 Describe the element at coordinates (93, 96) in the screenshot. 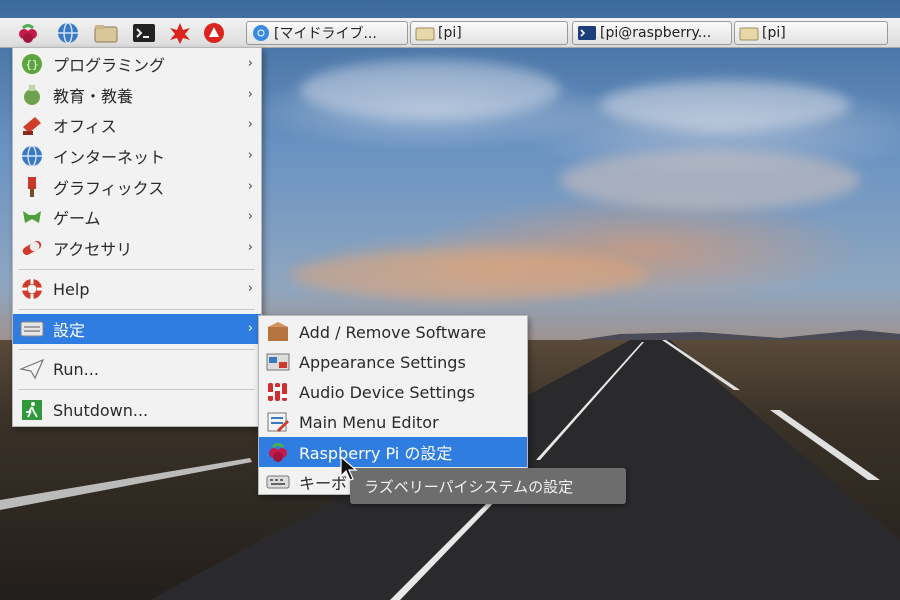

I see `menu-label: 教育・教養` at that location.